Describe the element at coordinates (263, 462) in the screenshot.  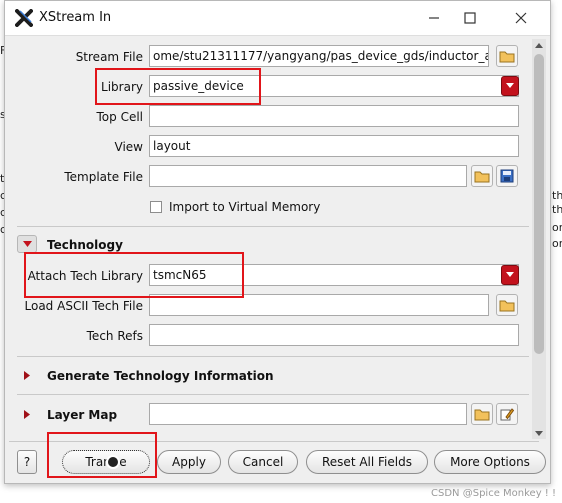
I see `cancel-button: Cancel` at that location.